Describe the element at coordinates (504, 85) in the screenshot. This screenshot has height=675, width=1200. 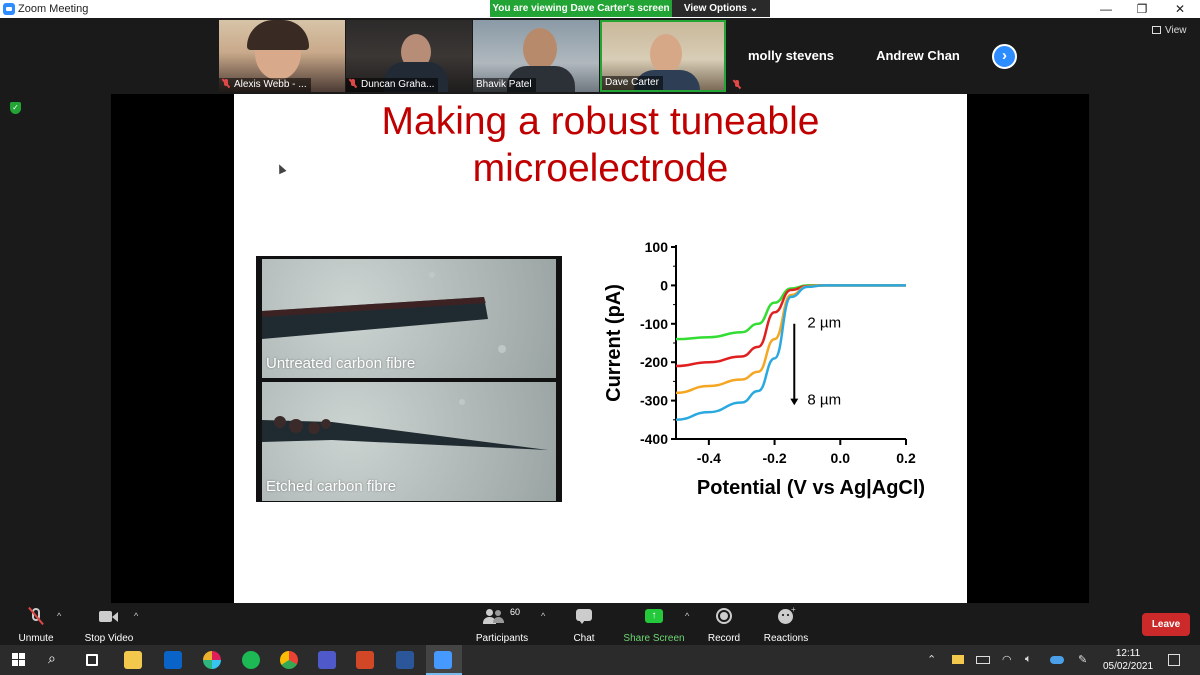
I see `participant-name: Bhavik Patel` at that location.